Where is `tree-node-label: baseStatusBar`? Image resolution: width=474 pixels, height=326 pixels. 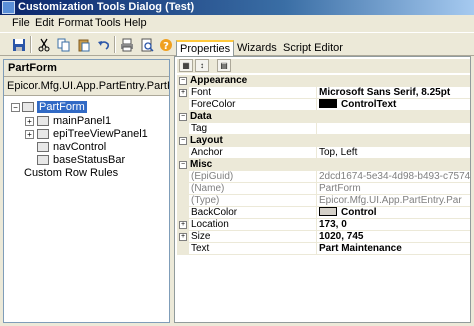 tree-node-label: baseStatusBar is located at coordinates (89, 160).